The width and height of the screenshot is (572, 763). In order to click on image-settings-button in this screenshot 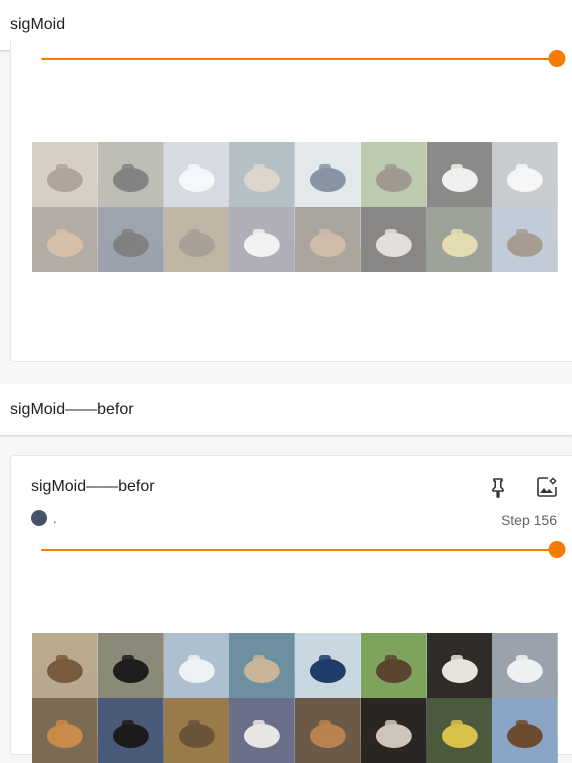, I will do `click(547, 487)`.